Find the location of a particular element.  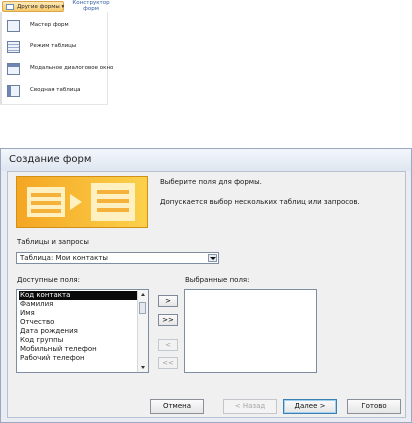

menu-item-label: Сводная таблица is located at coordinates (55, 90).